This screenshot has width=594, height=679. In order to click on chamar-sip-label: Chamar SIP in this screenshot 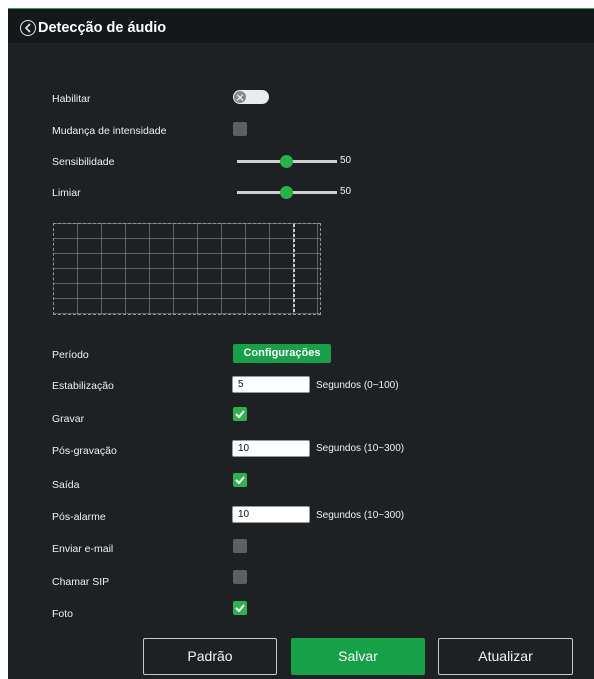, I will do `click(81, 582)`.